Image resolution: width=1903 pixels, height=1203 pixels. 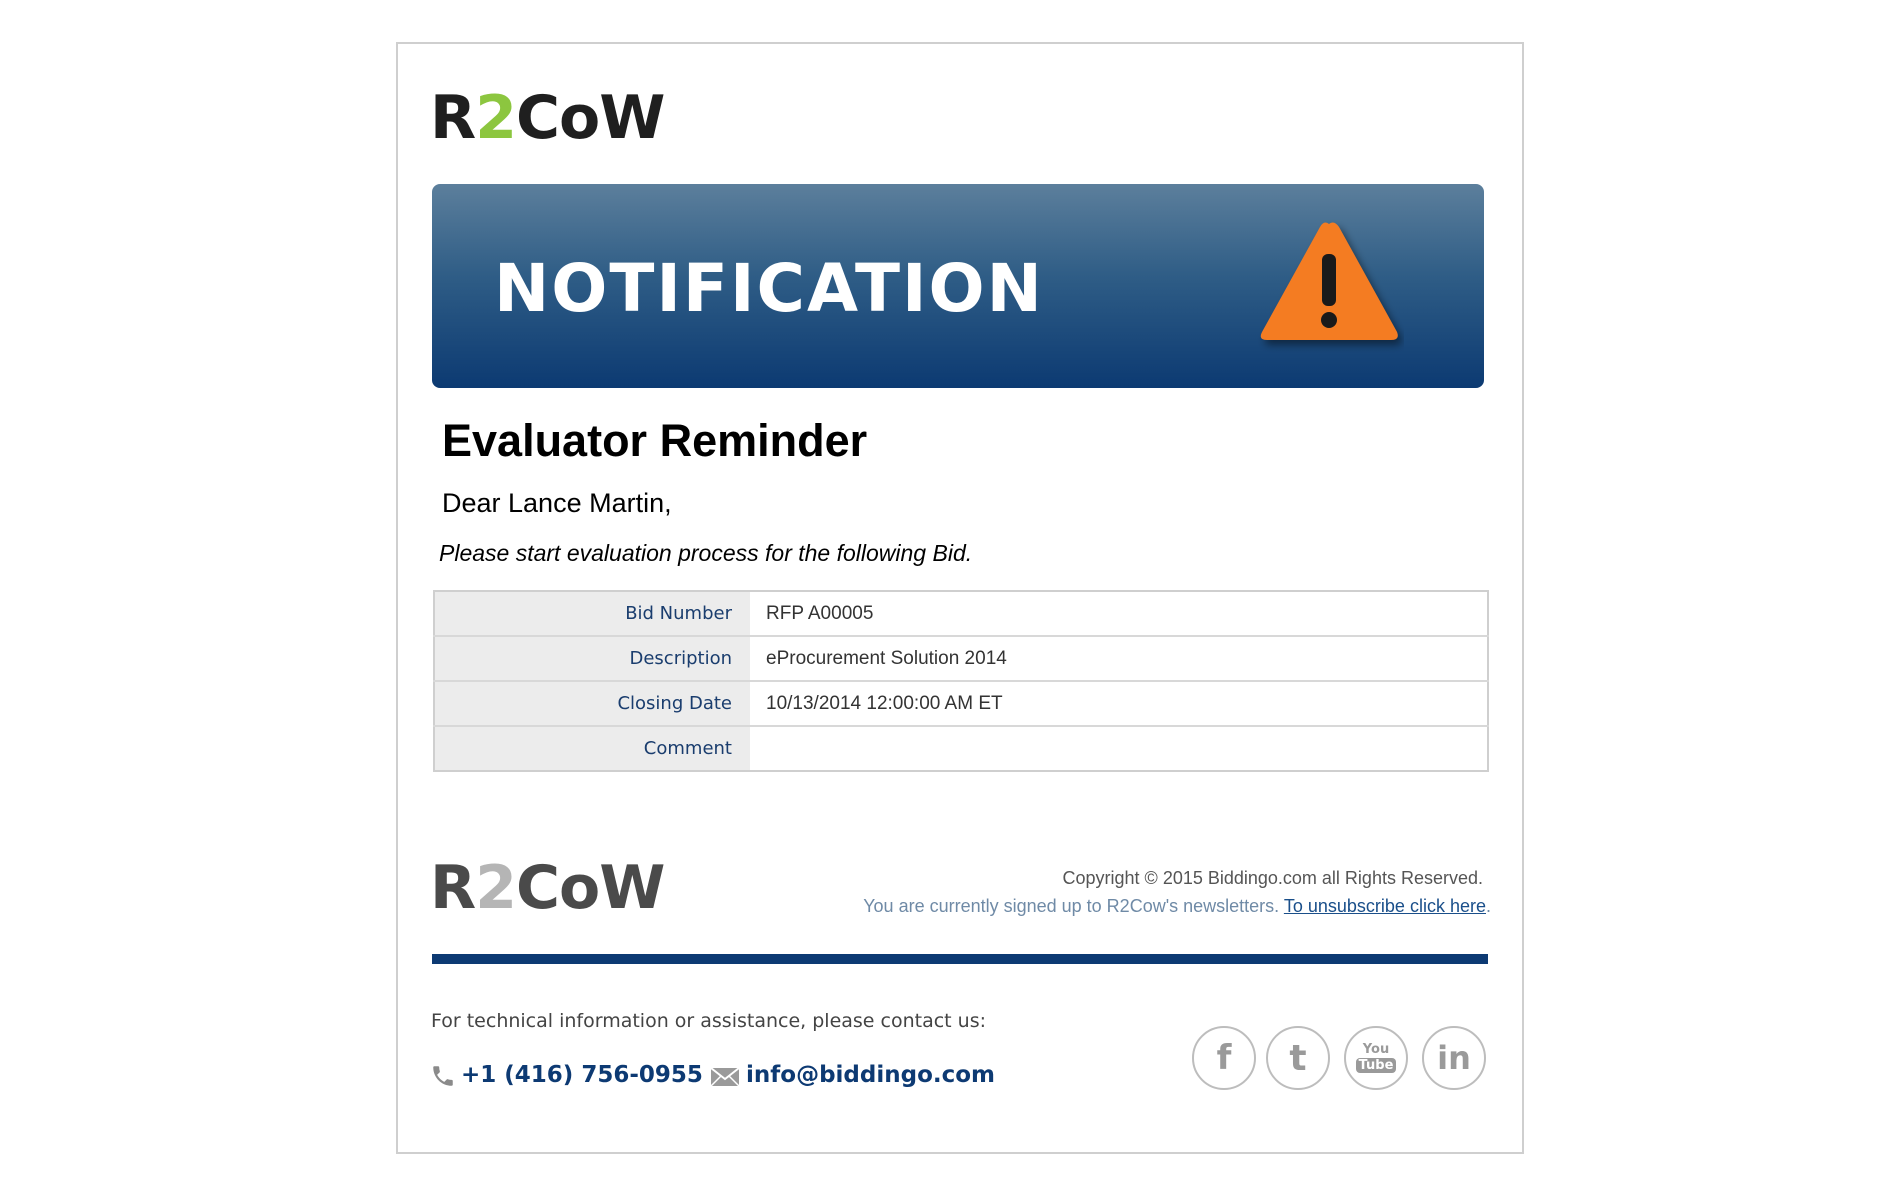 I want to click on phone-icon, so click(x=443, y=1076).